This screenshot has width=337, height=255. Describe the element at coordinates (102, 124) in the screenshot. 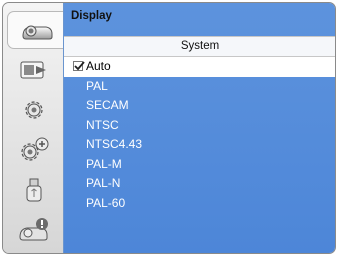

I see `option-label: NTSC` at that location.